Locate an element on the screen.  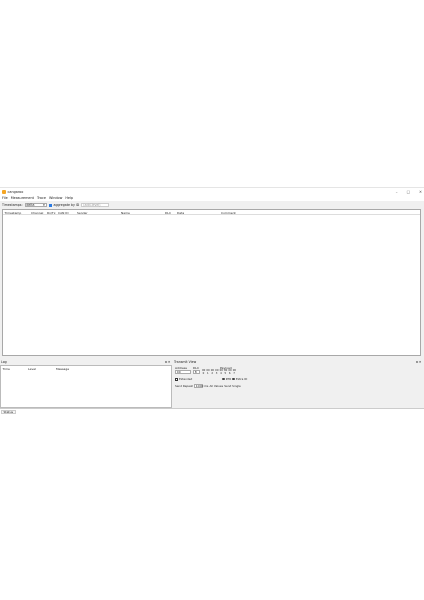
menu-help: Help is located at coordinates (69, 198).